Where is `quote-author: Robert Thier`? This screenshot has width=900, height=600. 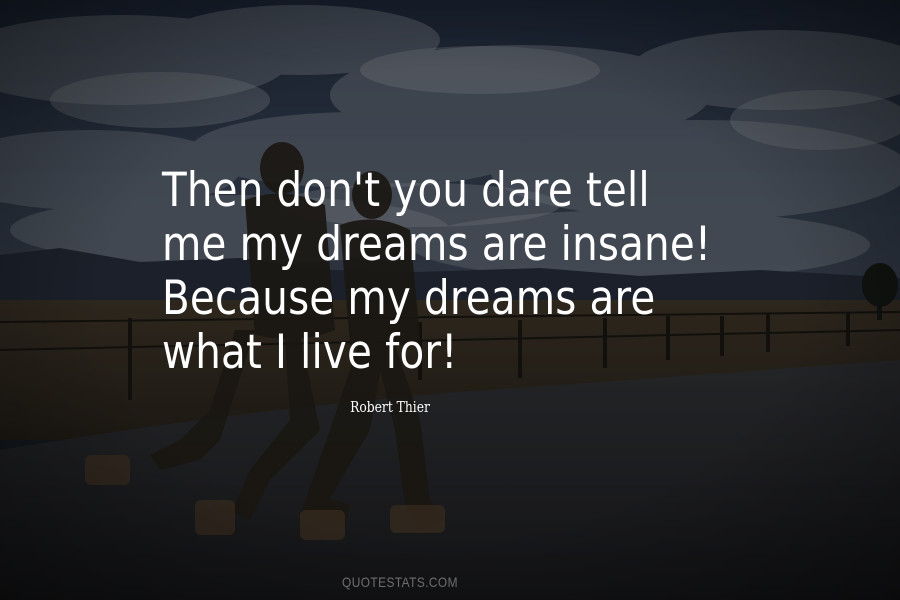 quote-author: Robert Thier is located at coordinates (390, 407).